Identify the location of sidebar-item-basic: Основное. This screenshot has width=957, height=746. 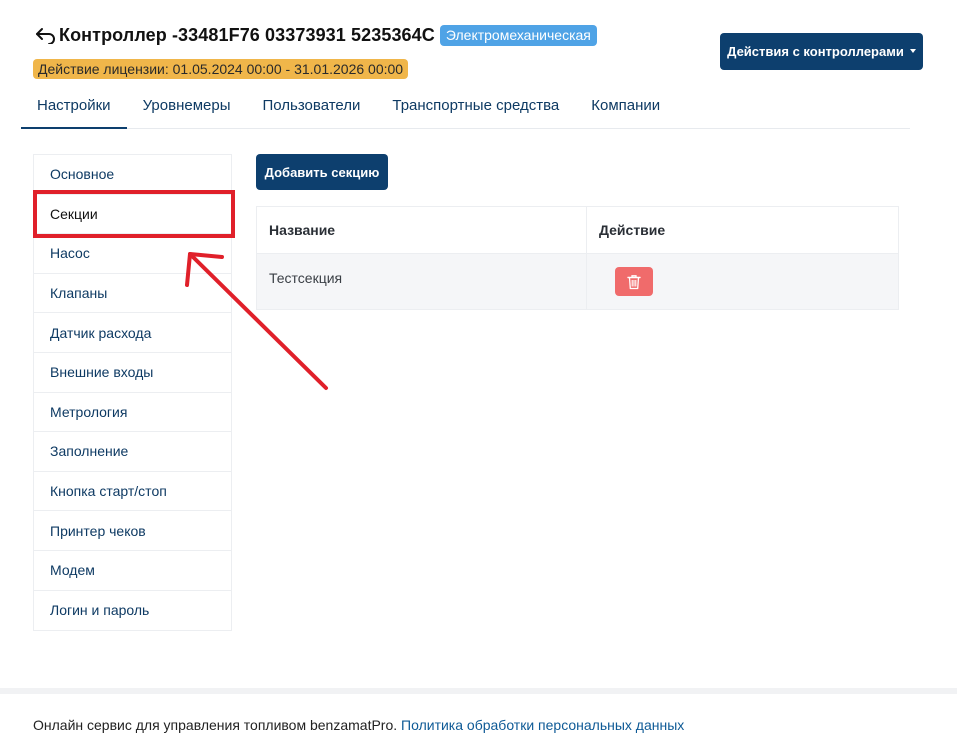
(132, 175).